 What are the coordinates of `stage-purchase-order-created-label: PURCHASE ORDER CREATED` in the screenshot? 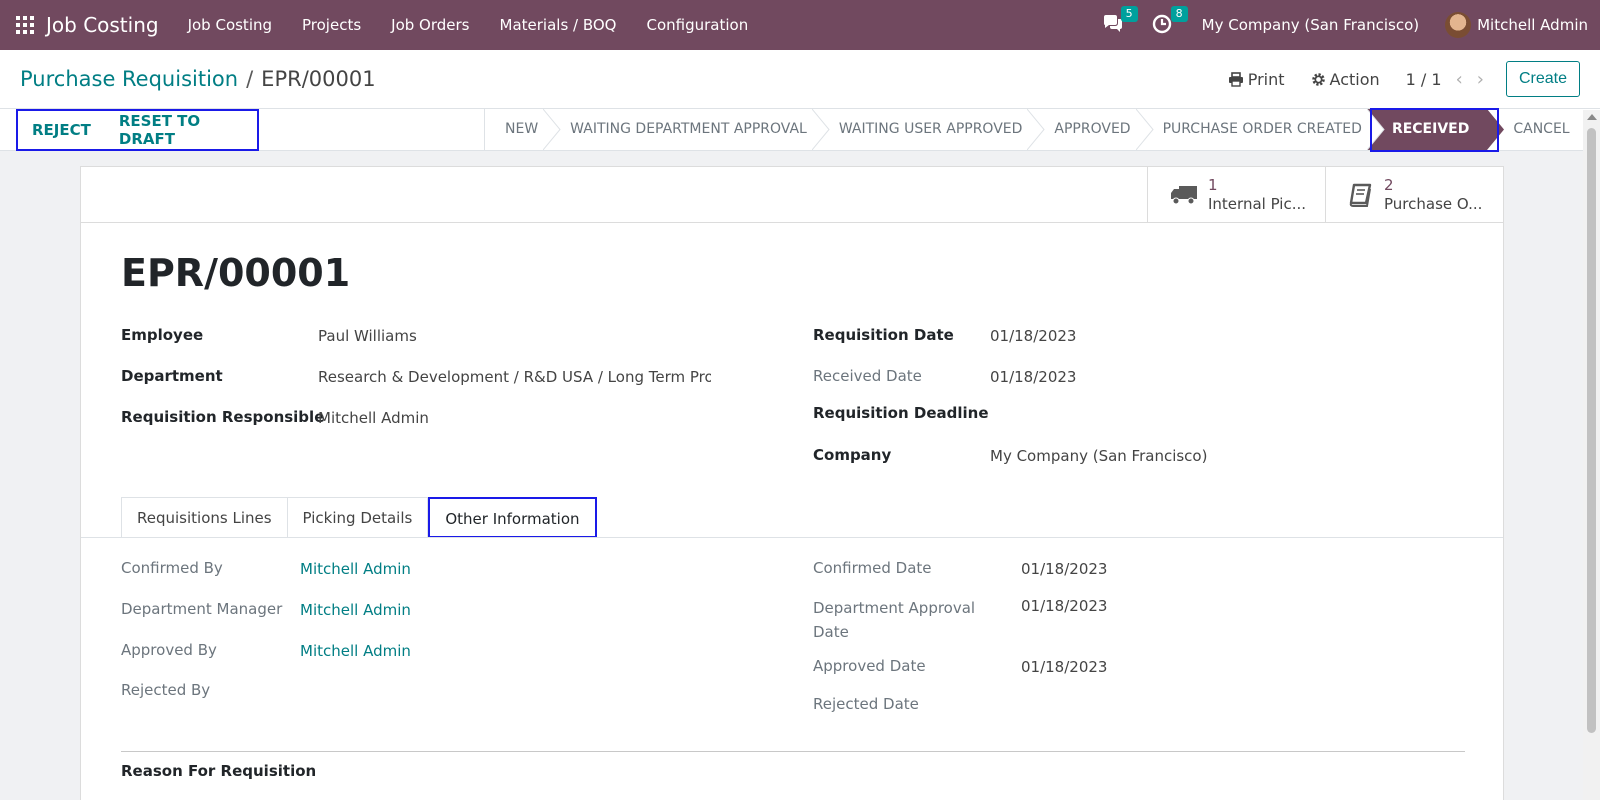 It's located at (1262, 129).